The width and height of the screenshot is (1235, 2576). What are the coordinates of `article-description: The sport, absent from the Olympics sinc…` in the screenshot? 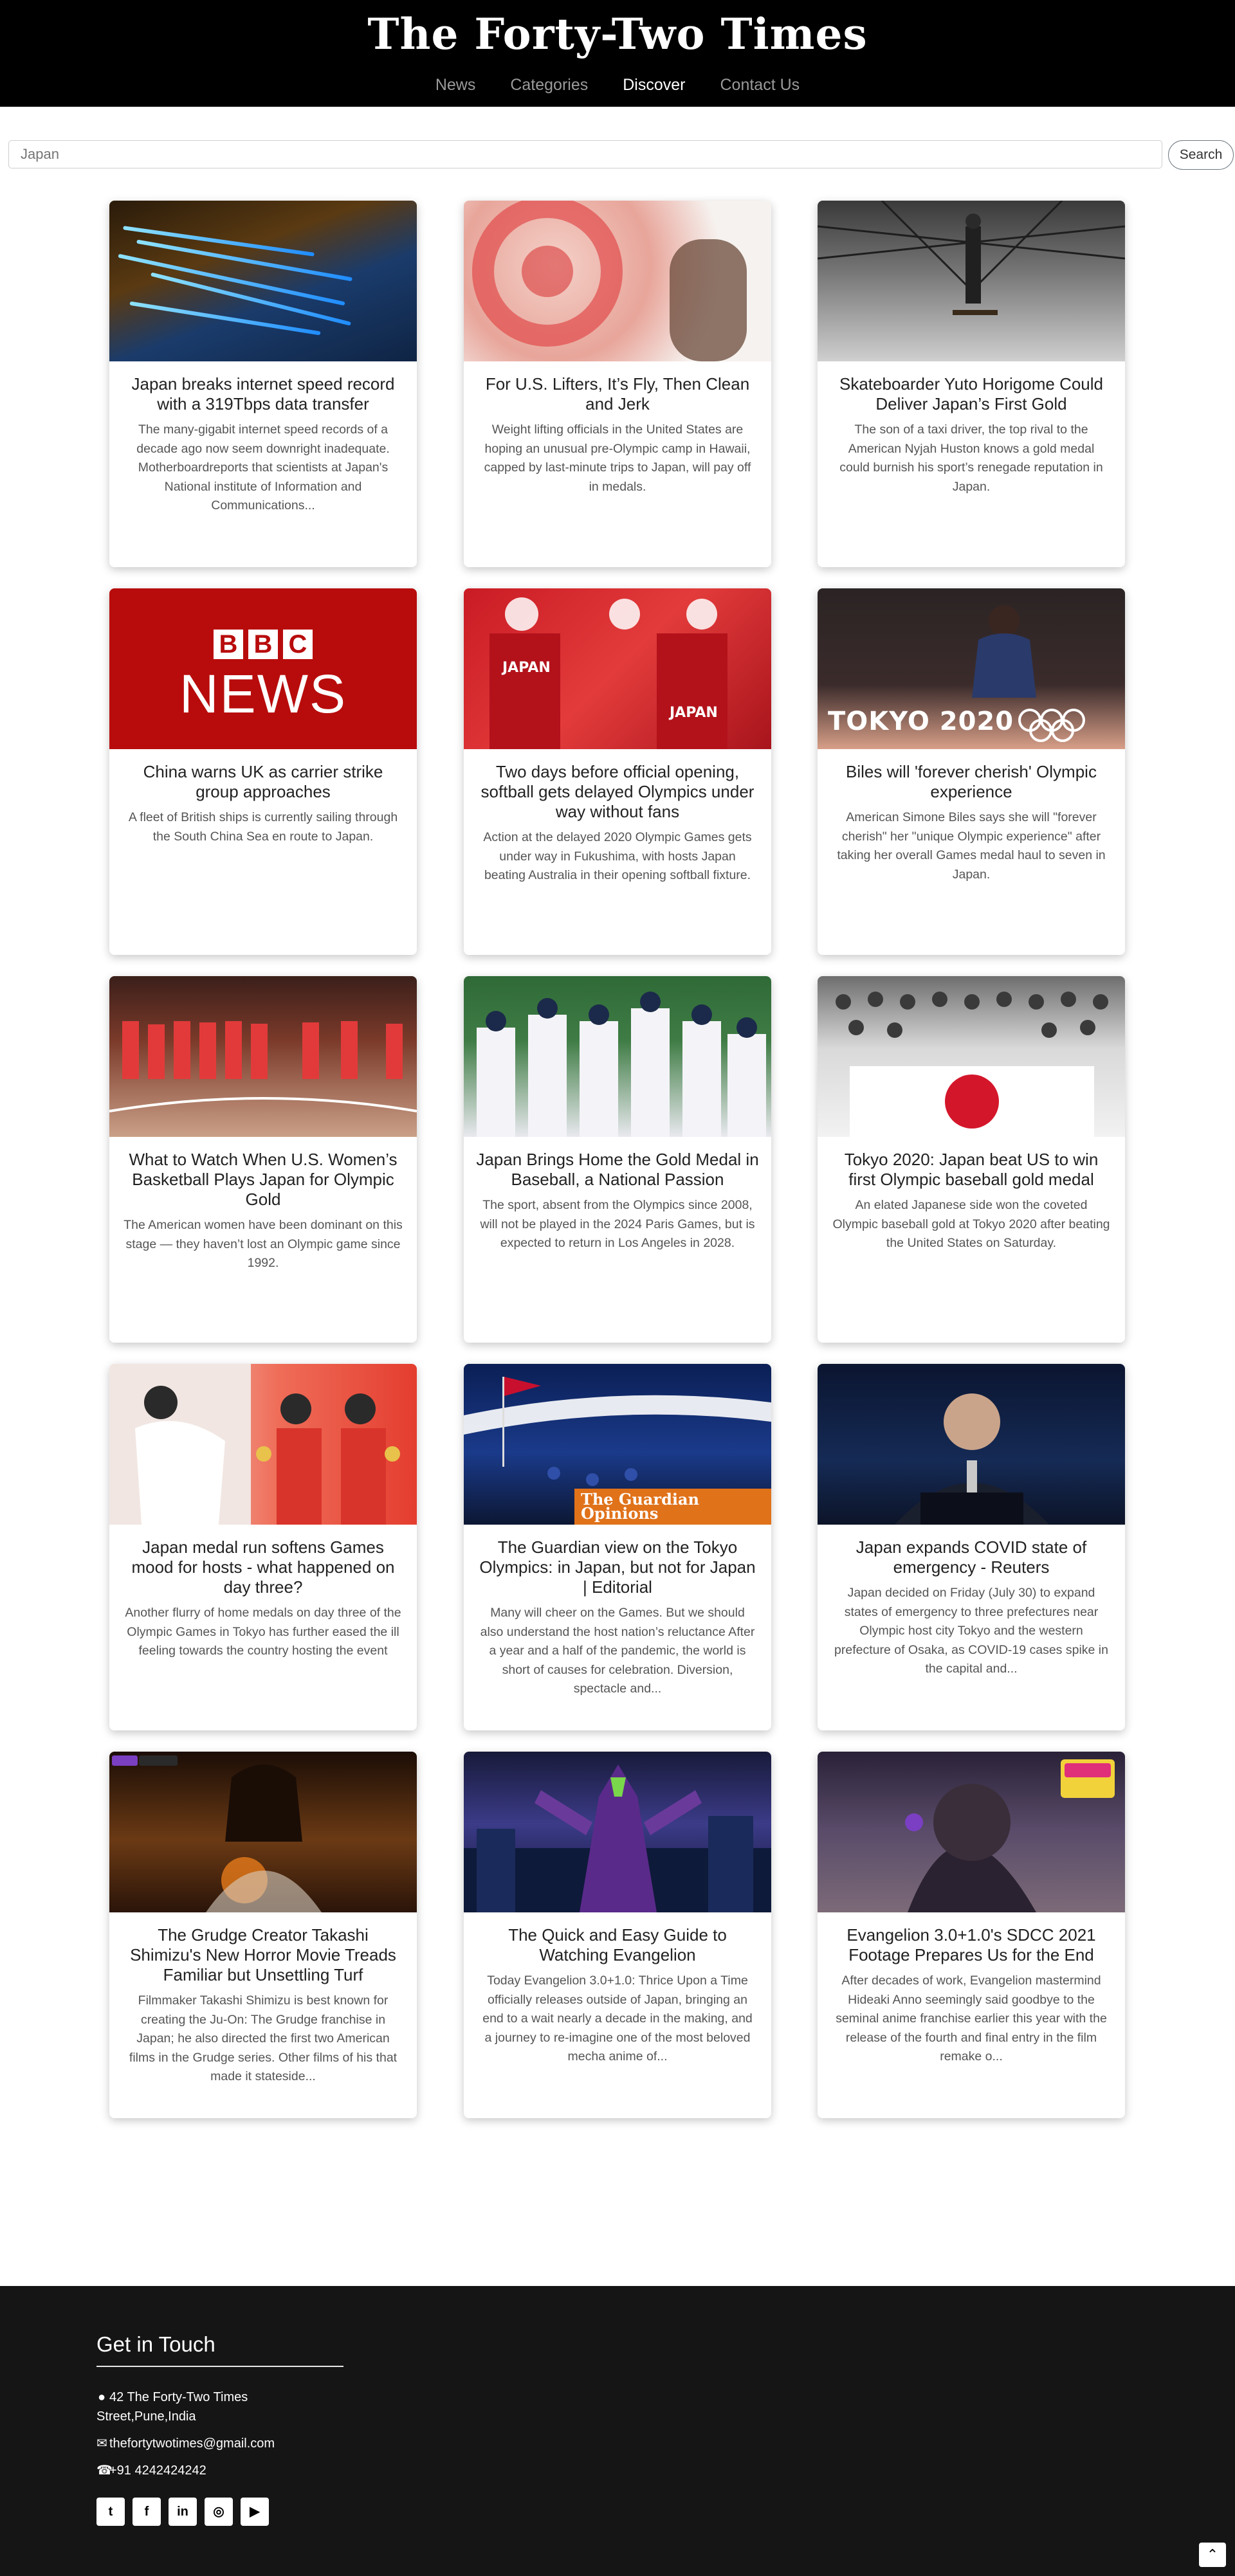 It's located at (617, 1224).